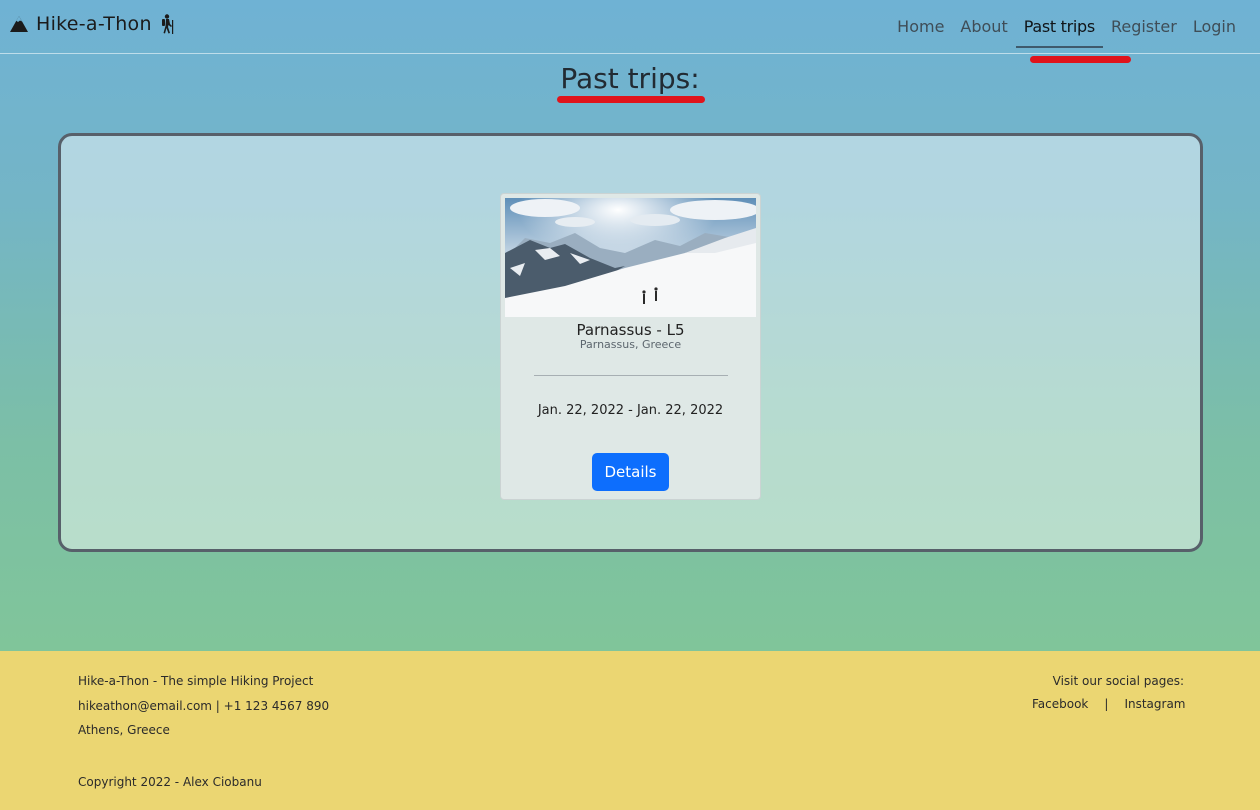 This screenshot has width=1260, height=810. I want to click on page-title: Past trips:, so click(630, 78).